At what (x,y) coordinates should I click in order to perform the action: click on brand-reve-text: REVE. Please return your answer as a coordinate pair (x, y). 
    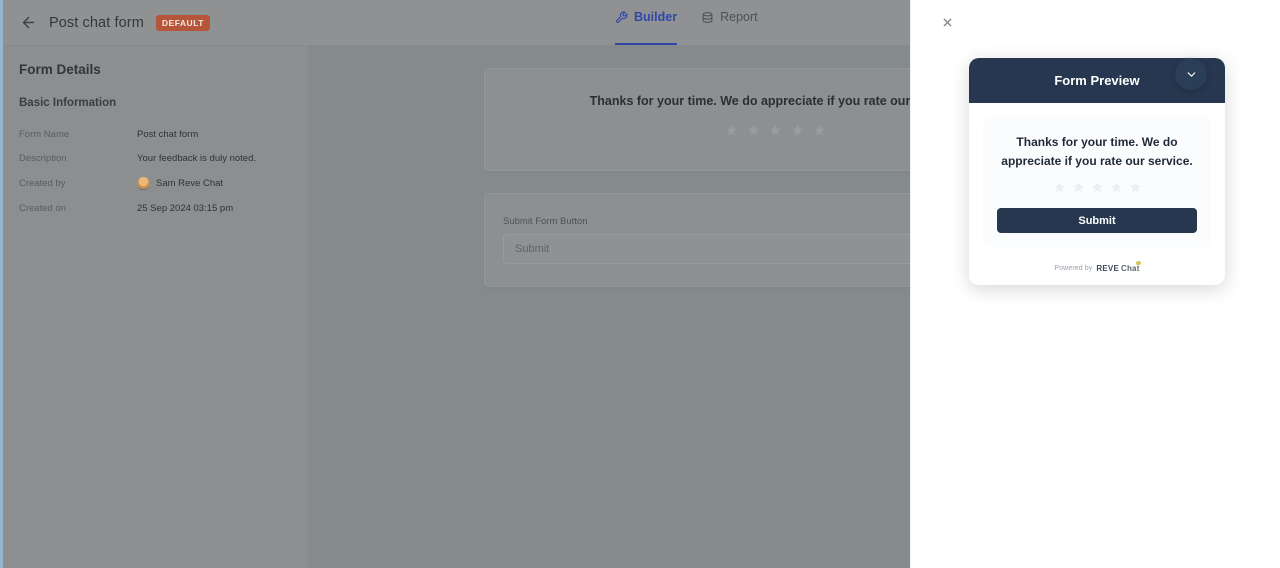
    Looking at the image, I should click on (1107, 269).